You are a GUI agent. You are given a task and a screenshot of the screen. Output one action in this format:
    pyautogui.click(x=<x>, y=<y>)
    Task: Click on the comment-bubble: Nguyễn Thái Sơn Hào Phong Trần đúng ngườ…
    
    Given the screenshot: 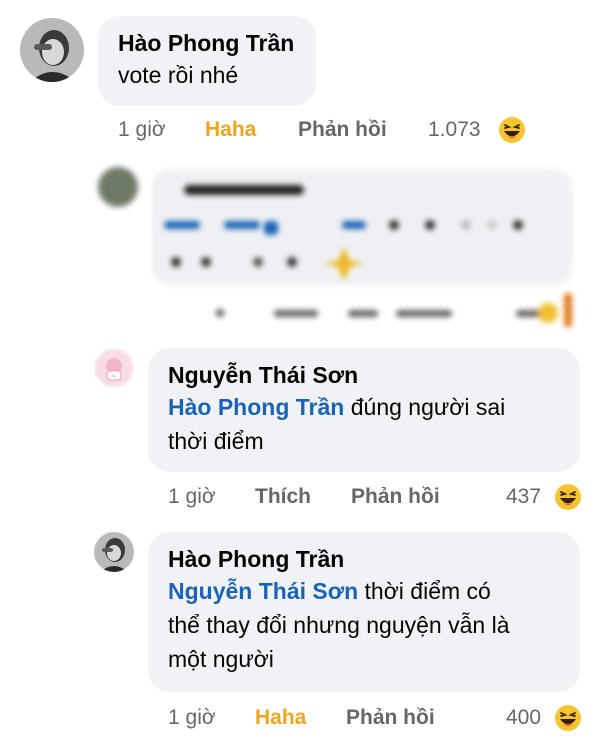 What is the action you would take?
    pyautogui.click(x=364, y=410)
    